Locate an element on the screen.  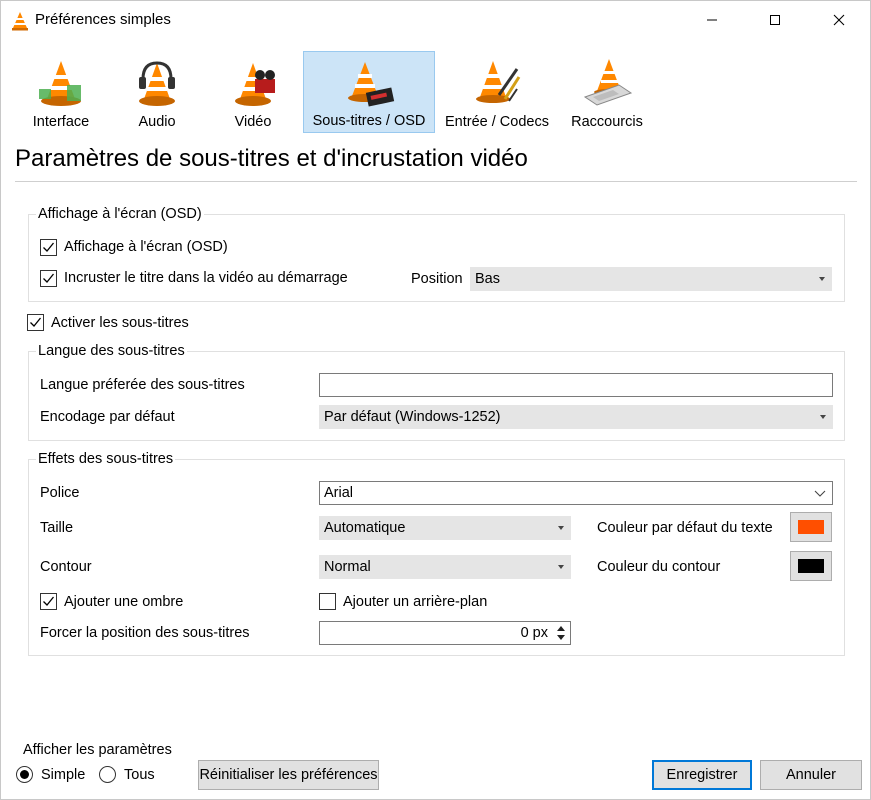
text-color-label: Couleur par défaut du texte is located at coordinates (685, 528).